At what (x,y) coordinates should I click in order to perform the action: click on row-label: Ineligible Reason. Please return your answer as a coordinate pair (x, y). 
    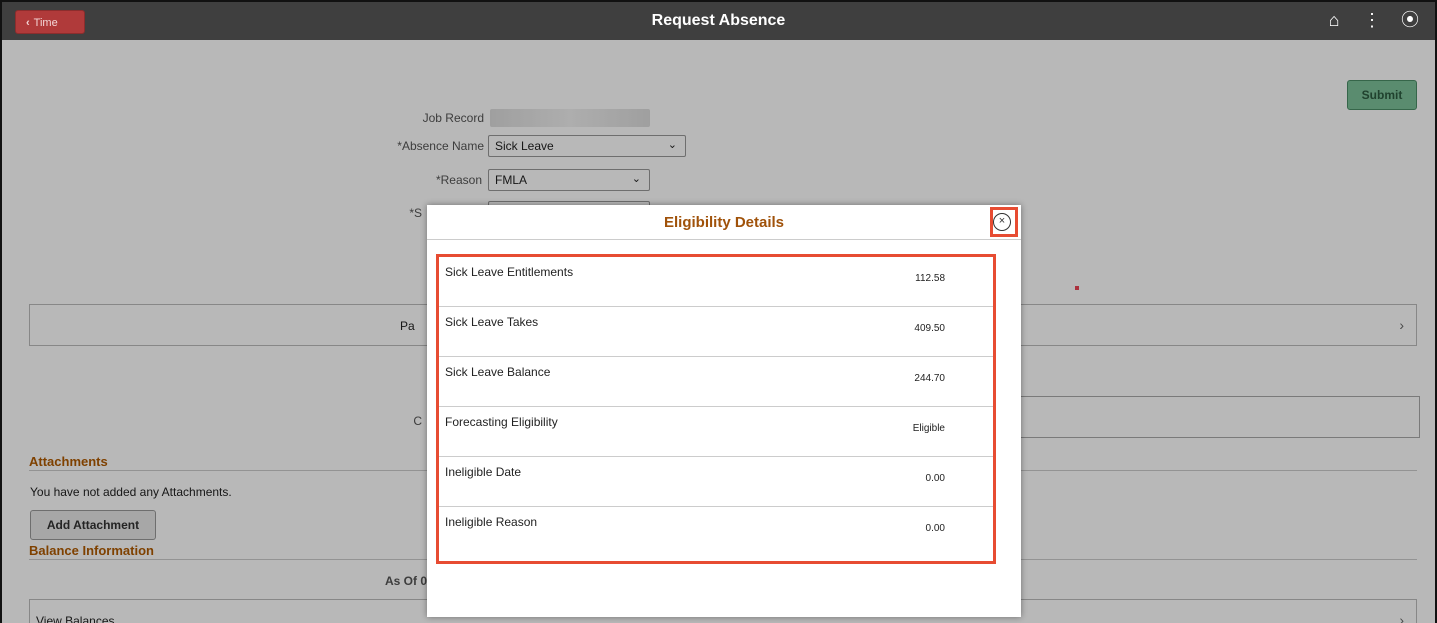
    Looking at the image, I should click on (491, 522).